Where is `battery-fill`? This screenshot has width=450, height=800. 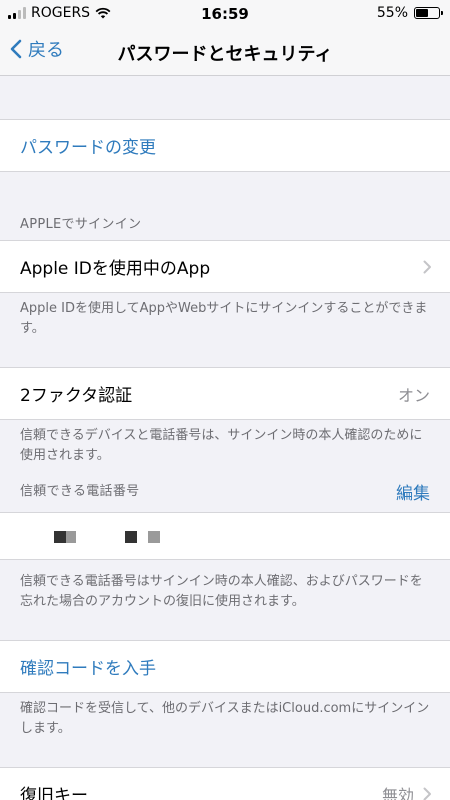
battery-fill is located at coordinates (422, 13).